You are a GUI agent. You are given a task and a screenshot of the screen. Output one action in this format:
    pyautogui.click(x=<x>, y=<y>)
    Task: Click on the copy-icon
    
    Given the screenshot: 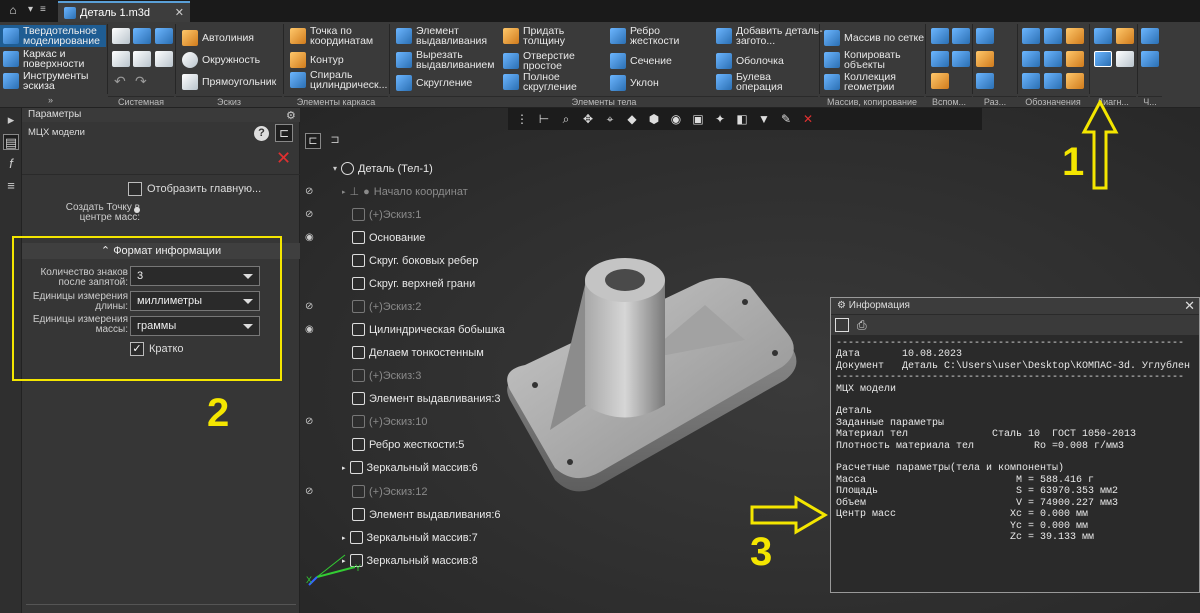 What is the action you would take?
    pyautogui.click(x=164, y=59)
    